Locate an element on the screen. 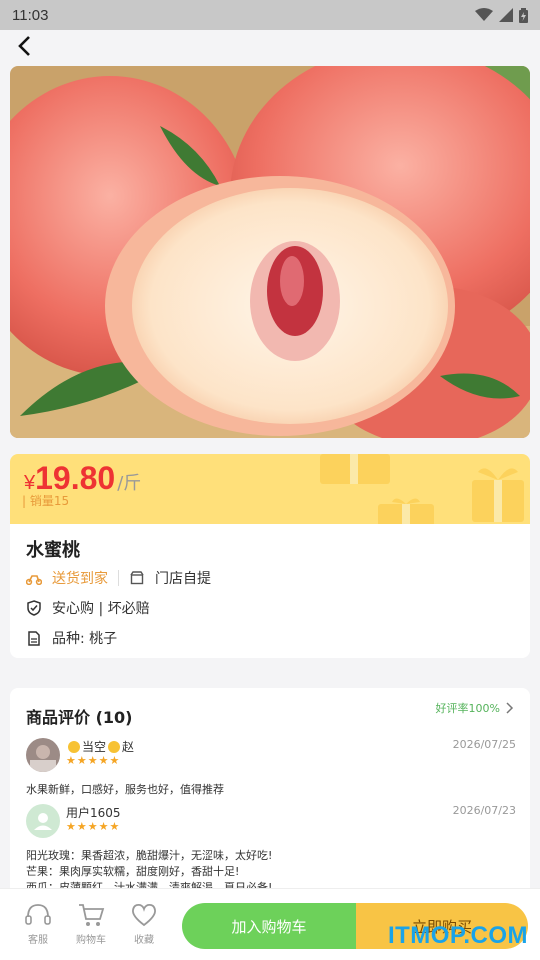 The height and width of the screenshot is (960, 540). customer-service-button: 客服 is located at coordinates (38, 923).